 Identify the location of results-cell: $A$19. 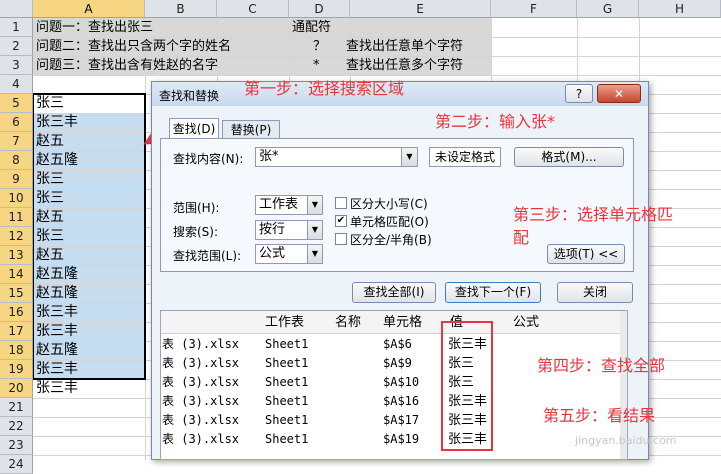
(401, 439).